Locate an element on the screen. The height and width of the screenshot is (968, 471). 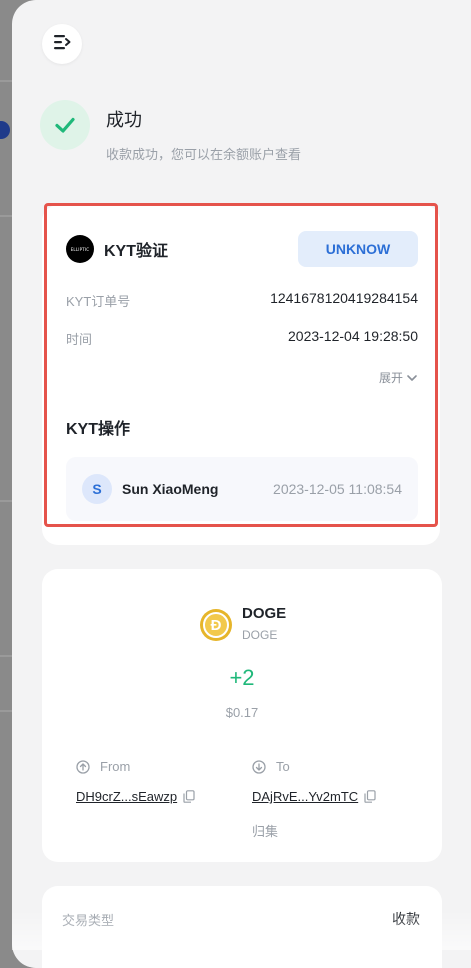
transaction-amount-usd: $0.17 is located at coordinates (242, 712).